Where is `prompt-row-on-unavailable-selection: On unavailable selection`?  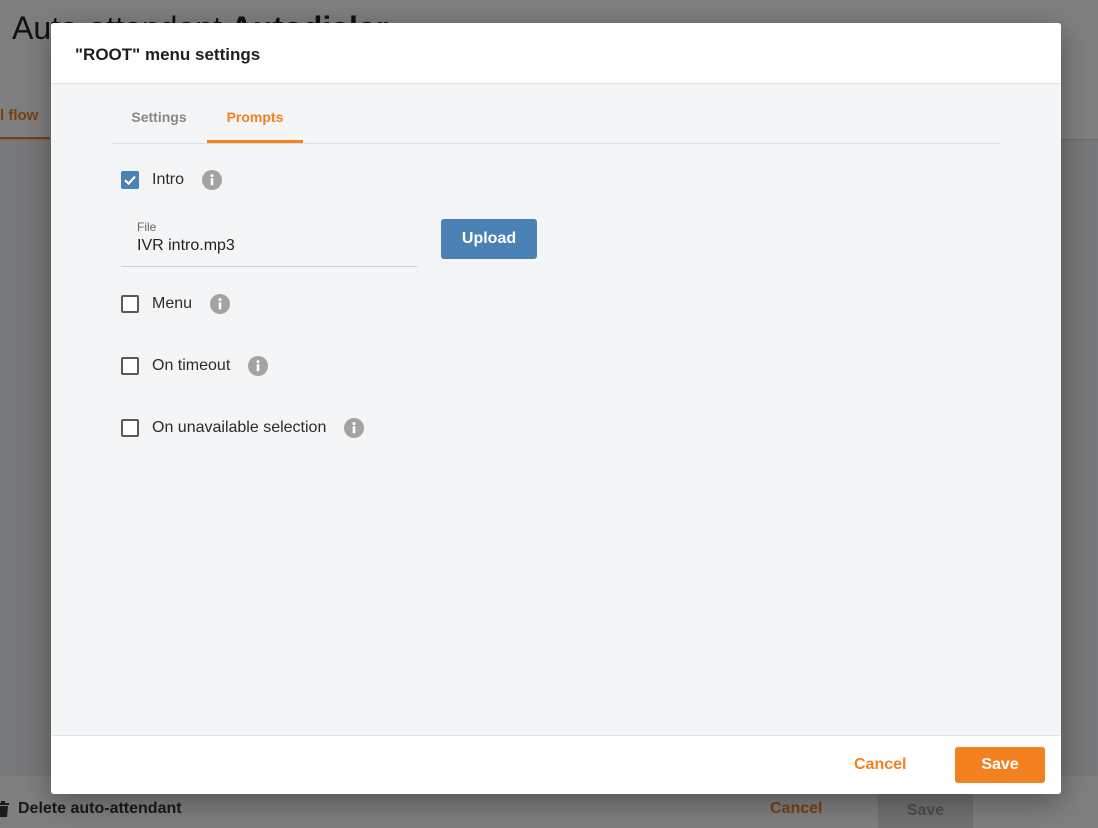
prompt-row-on-unavailable-selection: On unavailable selection is located at coordinates (243, 428).